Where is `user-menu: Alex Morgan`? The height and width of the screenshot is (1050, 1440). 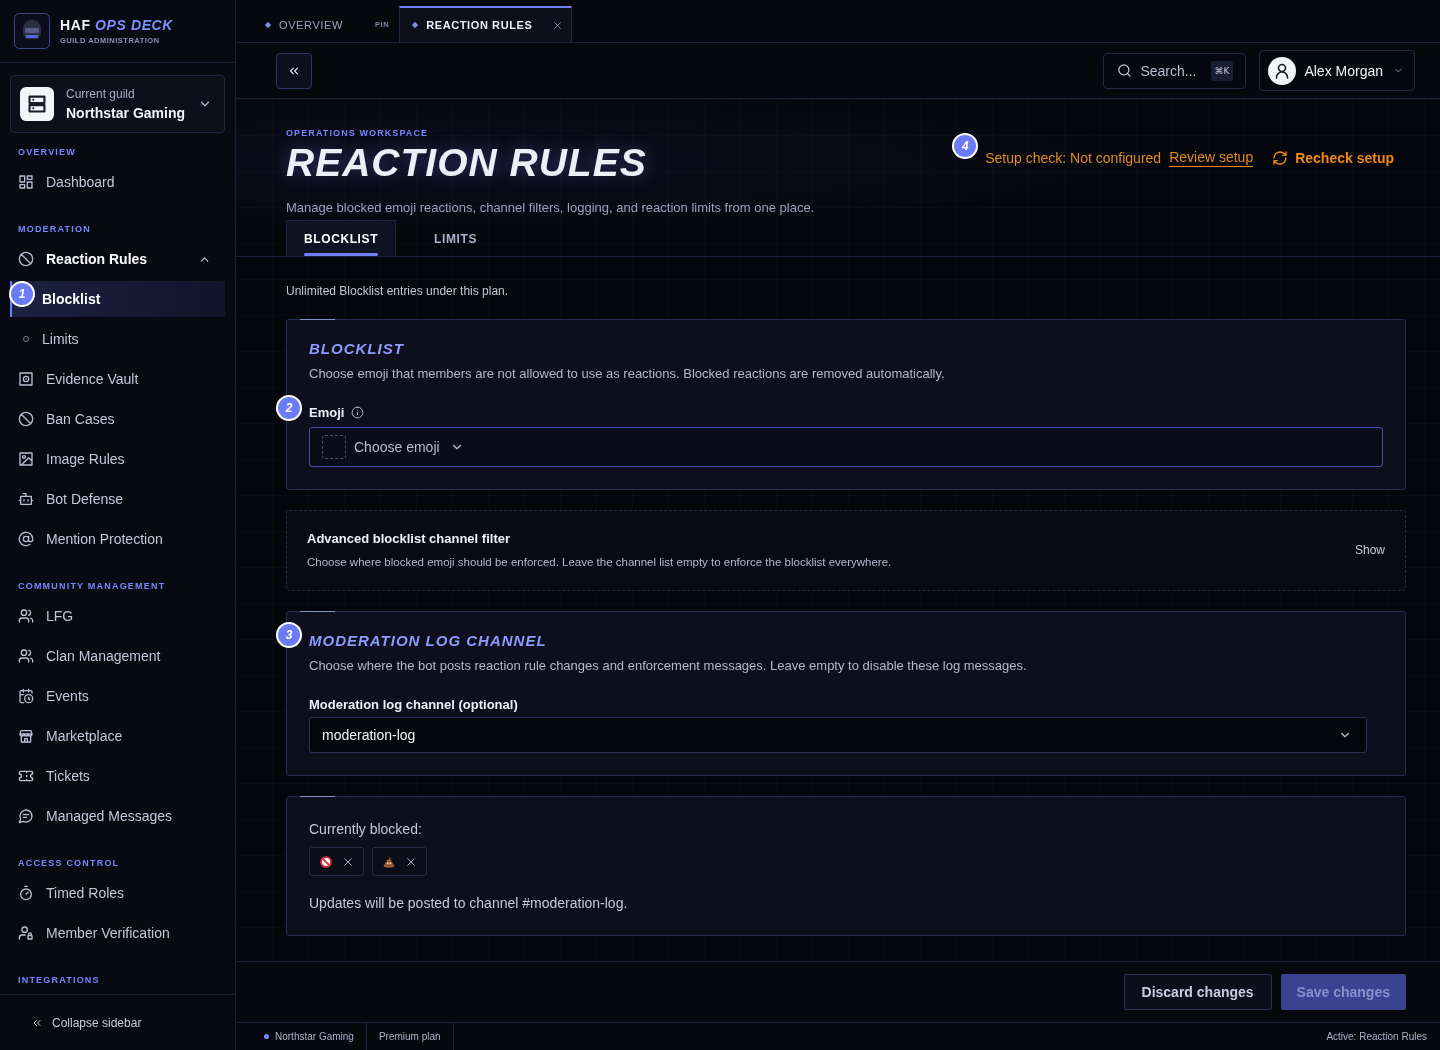 user-menu: Alex Morgan is located at coordinates (1337, 70).